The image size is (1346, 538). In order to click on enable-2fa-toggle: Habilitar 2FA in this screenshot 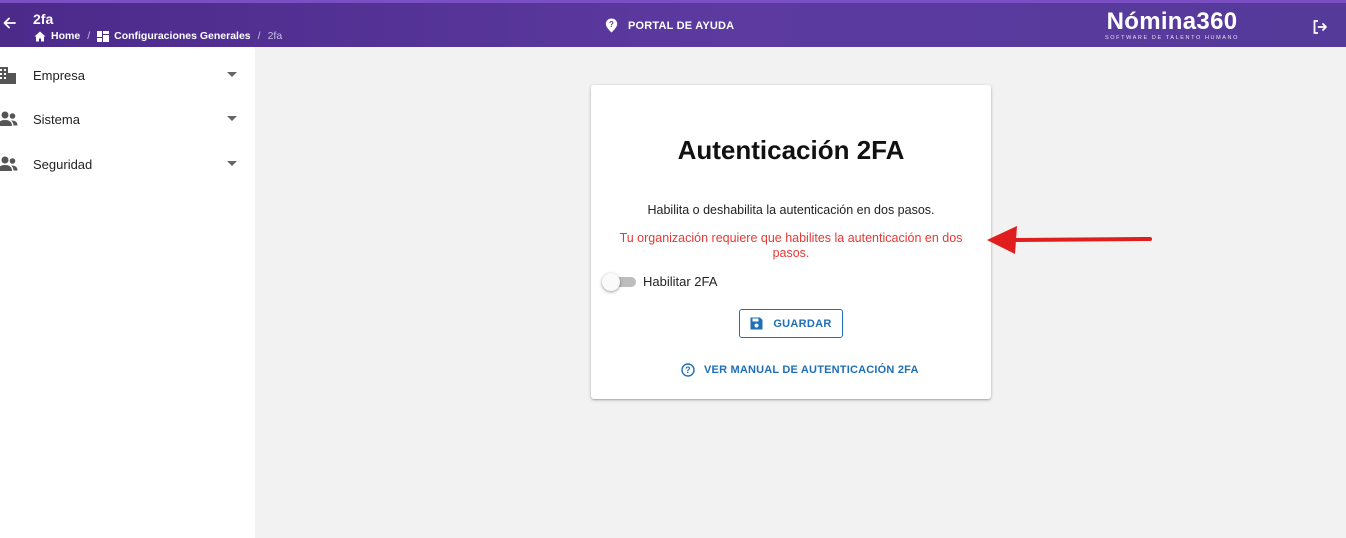, I will do `click(660, 282)`.